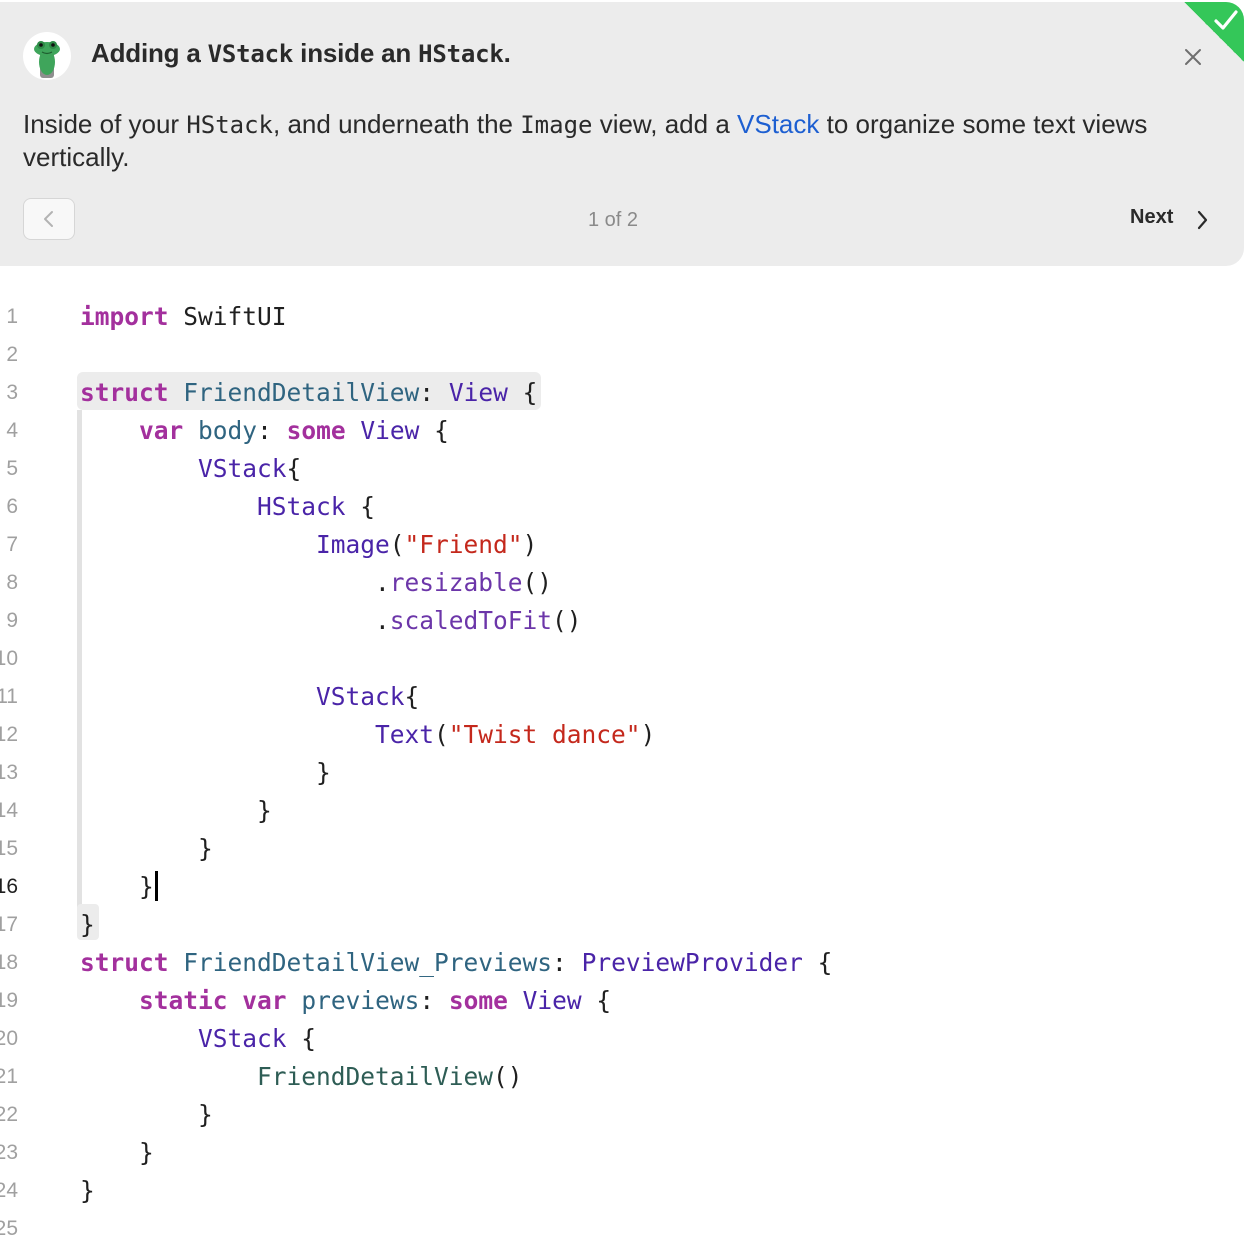 This screenshot has width=1254, height=1248. Describe the element at coordinates (9, 658) in the screenshot. I see `line-number: 10` at that location.